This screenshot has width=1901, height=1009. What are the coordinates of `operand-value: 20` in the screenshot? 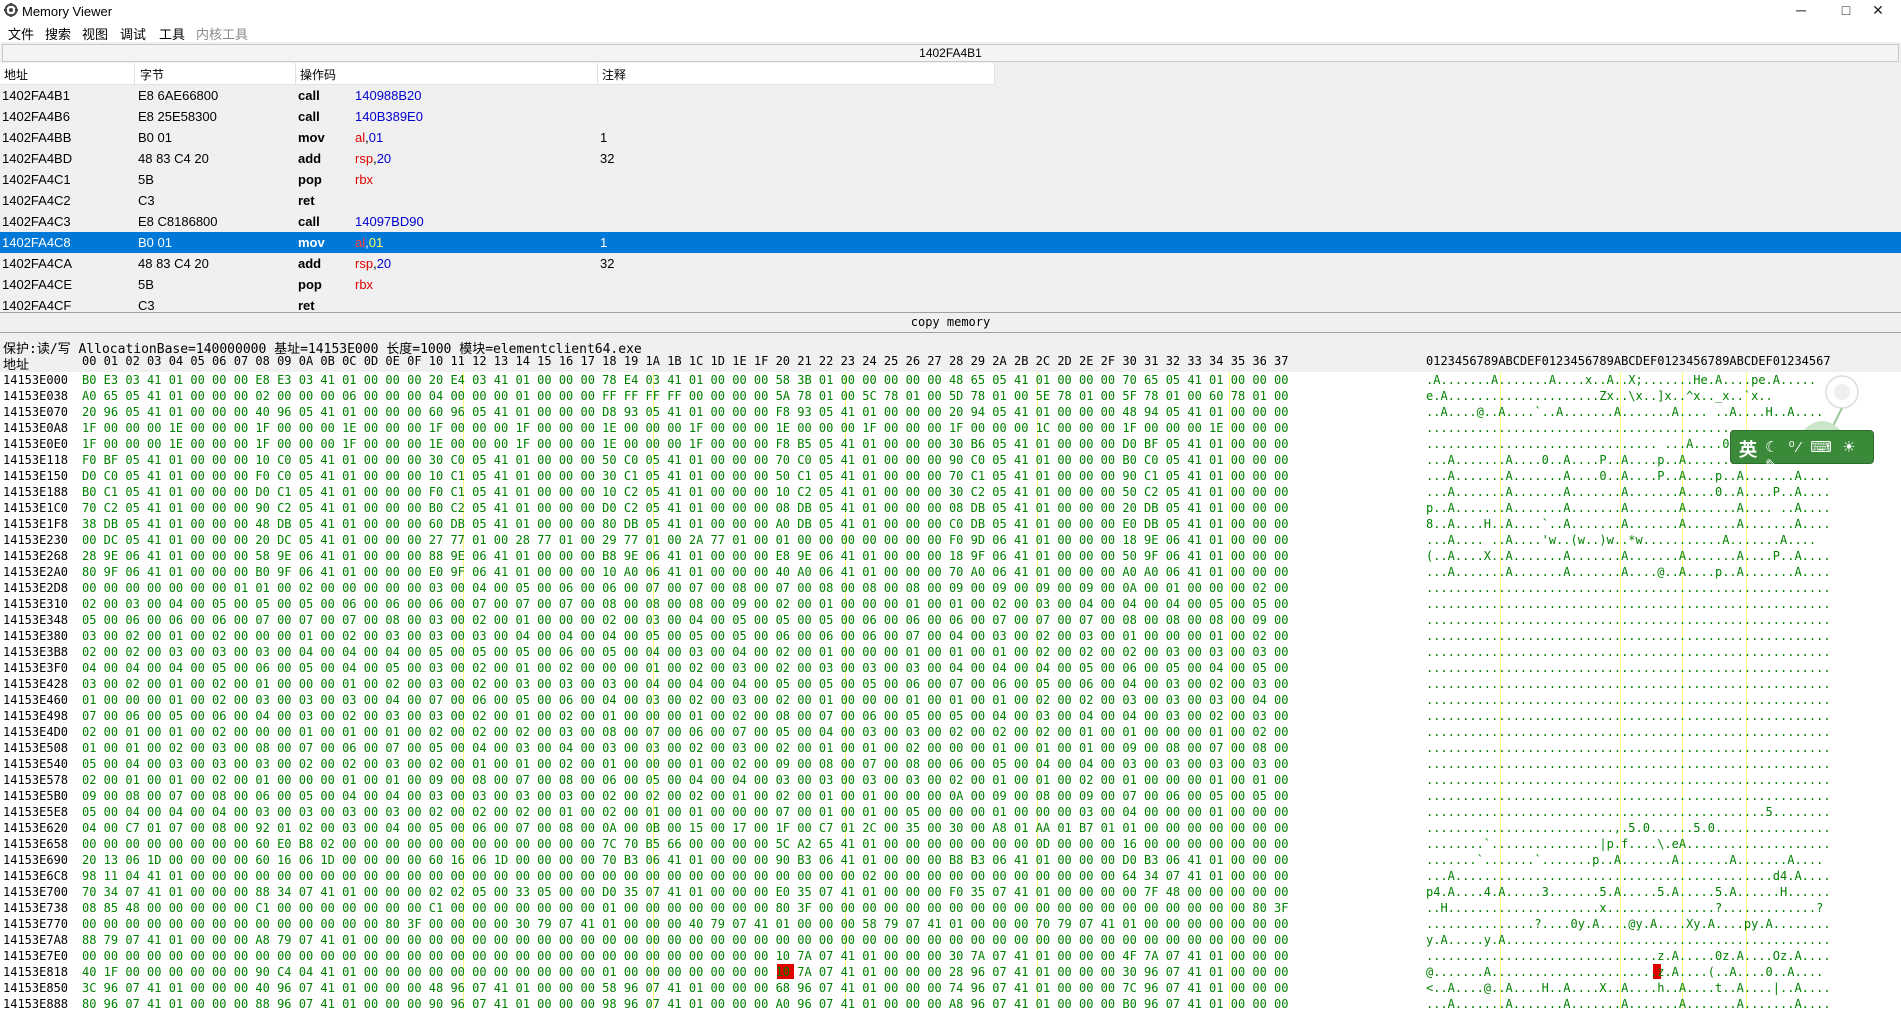 It's located at (384, 263).